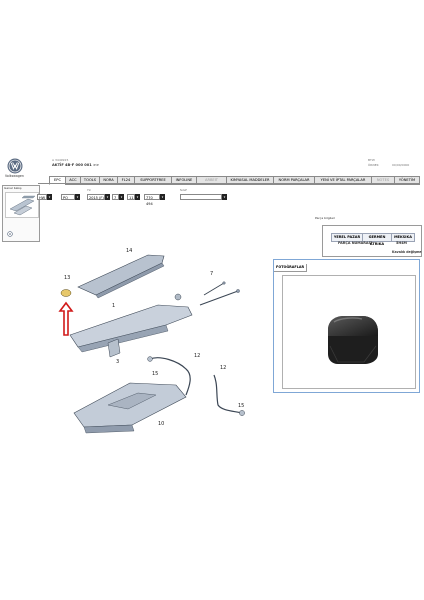  What do you see at coordinates (343, 180) in the screenshot?
I see `tab-yeni-ve-iptal-parcalar: YENİ VE İPTAL PARÇALAR` at bounding box center [343, 180].